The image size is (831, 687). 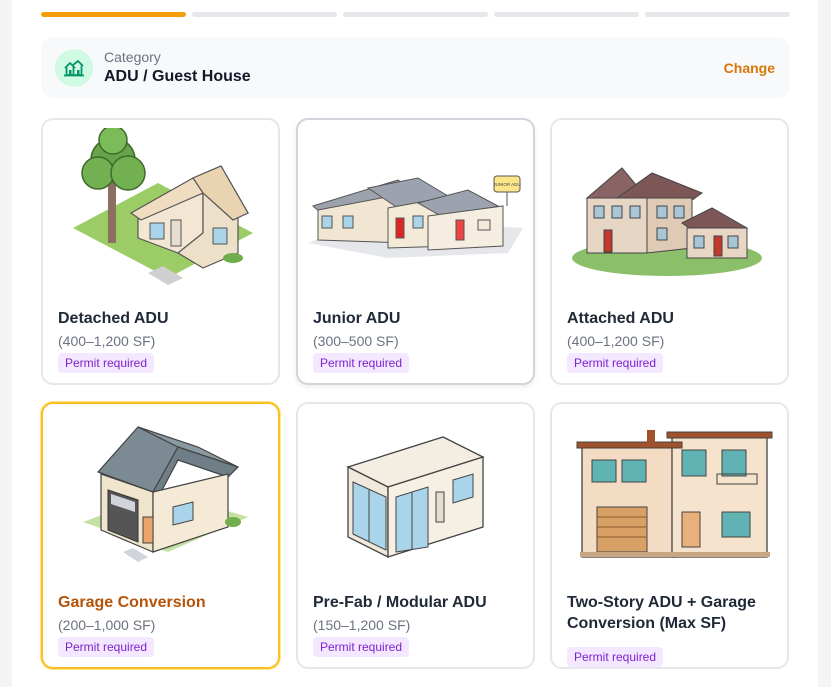 What do you see at coordinates (415, 67) in the screenshot?
I see `category-summary: Category ADU / Guest House Change` at bounding box center [415, 67].